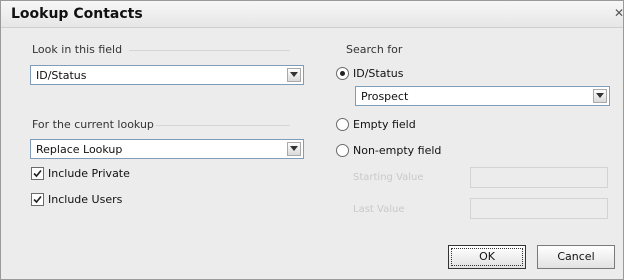 Image resolution: width=624 pixels, height=280 pixels. I want to click on include-private-label: Include Private, so click(89, 173).